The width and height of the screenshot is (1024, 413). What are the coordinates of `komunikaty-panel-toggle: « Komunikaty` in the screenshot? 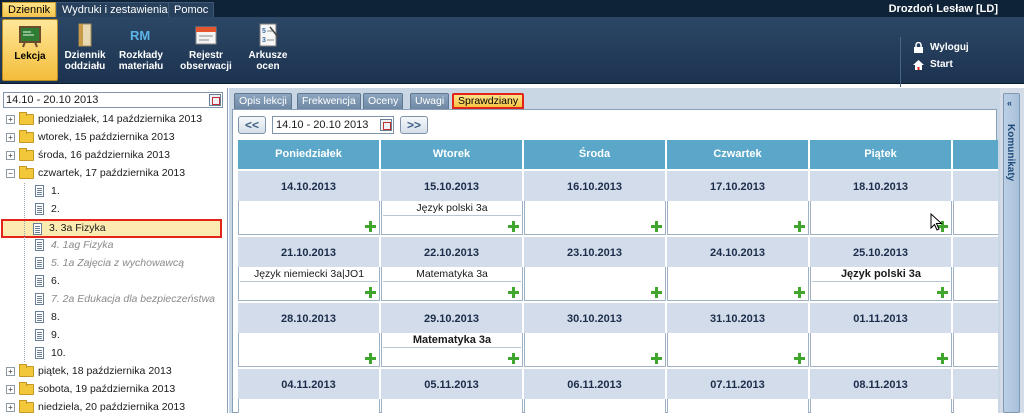 It's located at (1011, 253).